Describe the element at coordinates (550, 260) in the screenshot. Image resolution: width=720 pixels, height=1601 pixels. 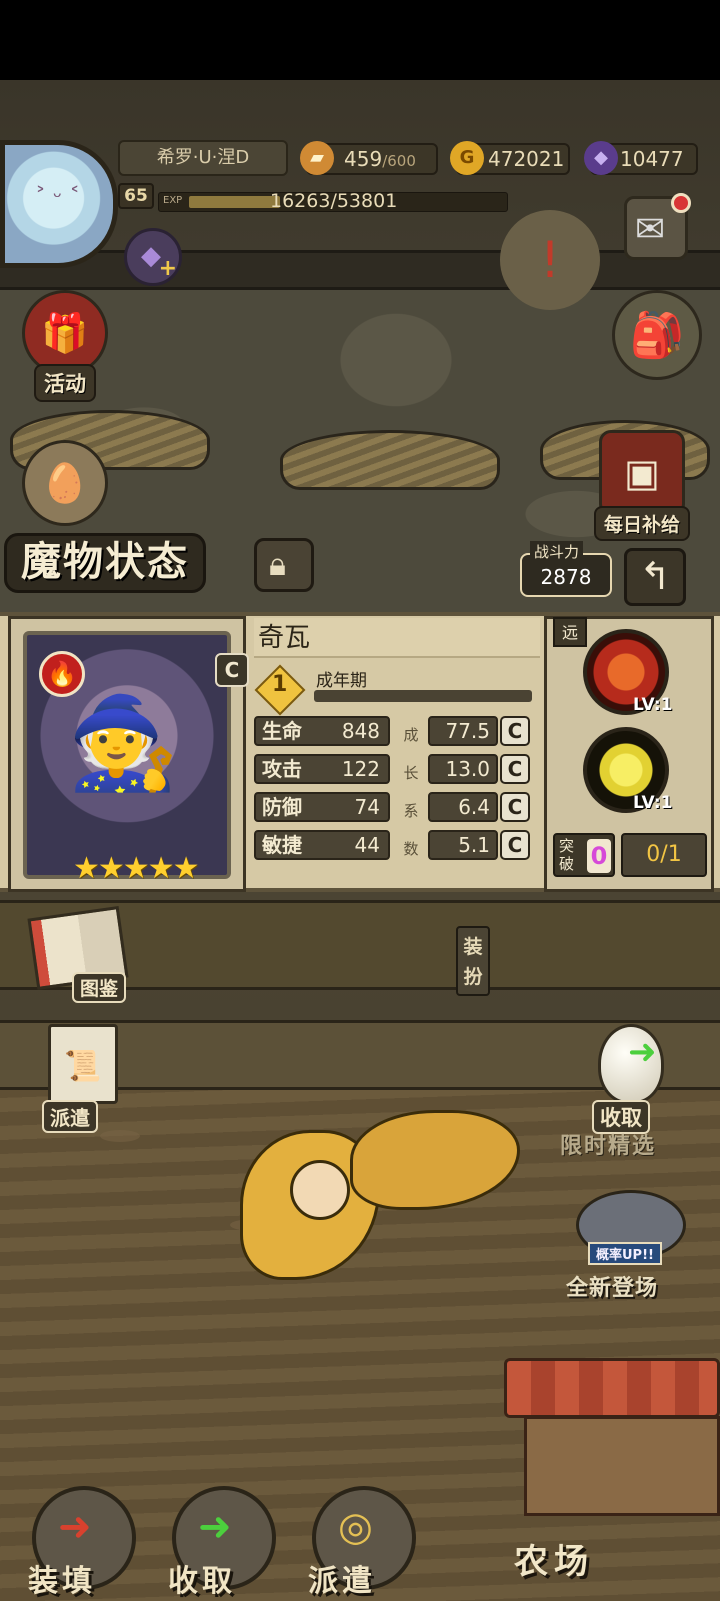
I see `quest-scroll-icon: !` at that location.